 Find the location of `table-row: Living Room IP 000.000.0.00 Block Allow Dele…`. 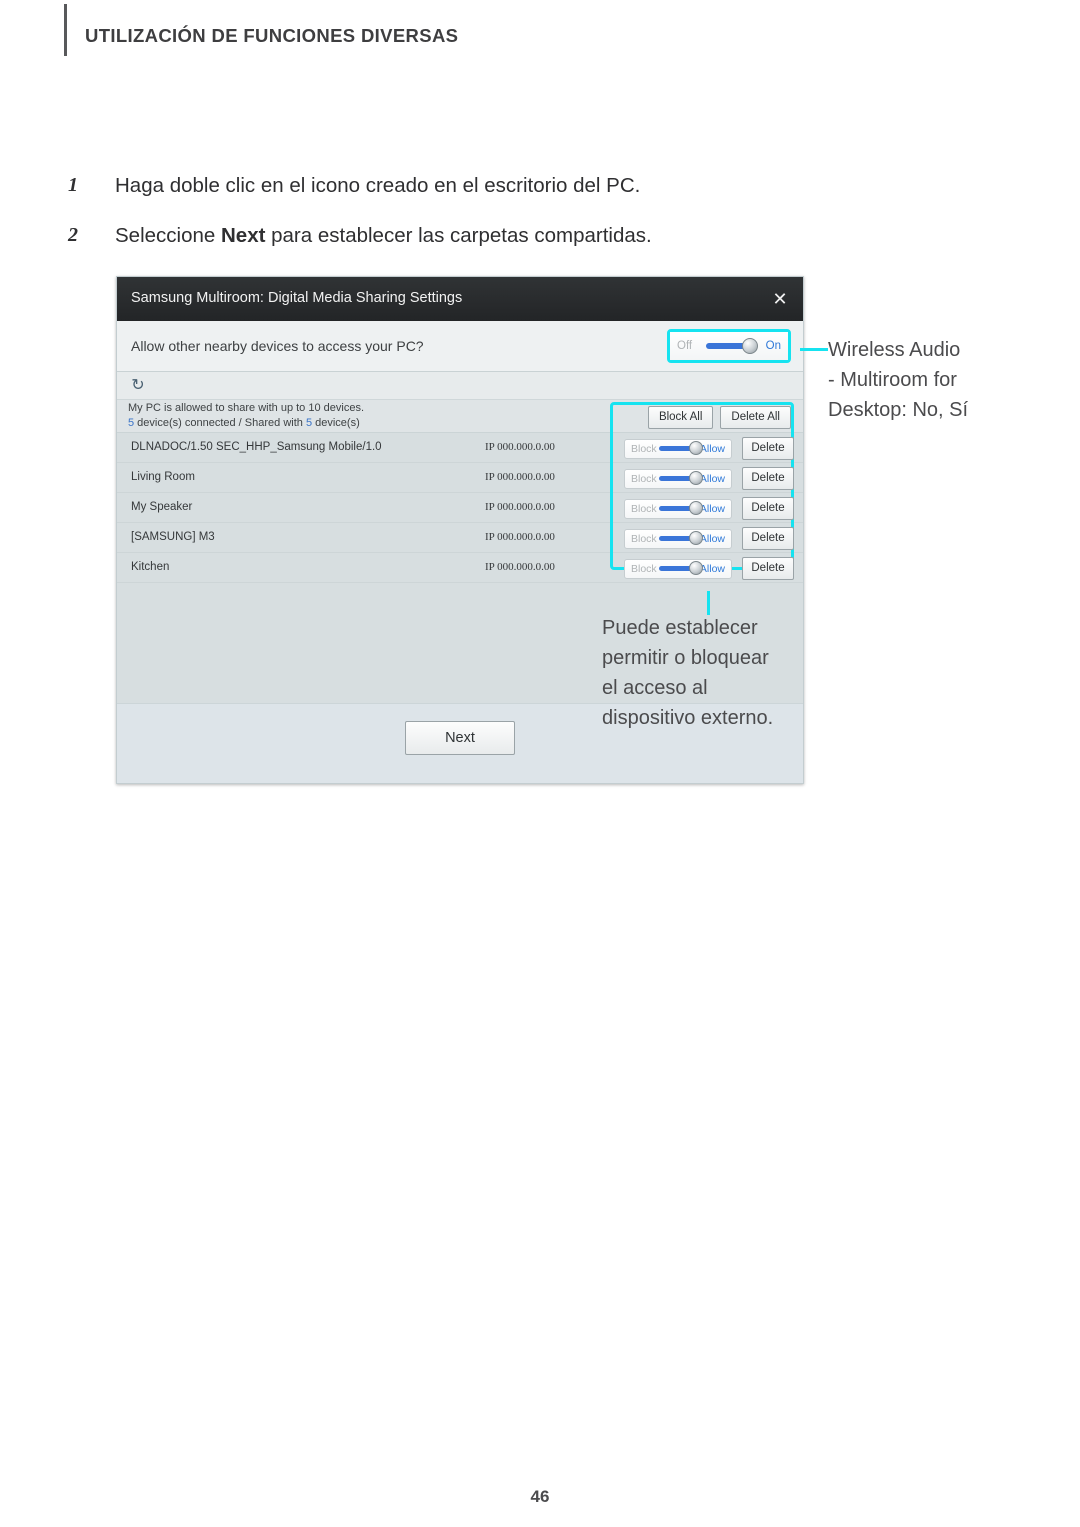

table-row: Living Room IP 000.000.0.00 Block Allow Dele… is located at coordinates (460, 478).